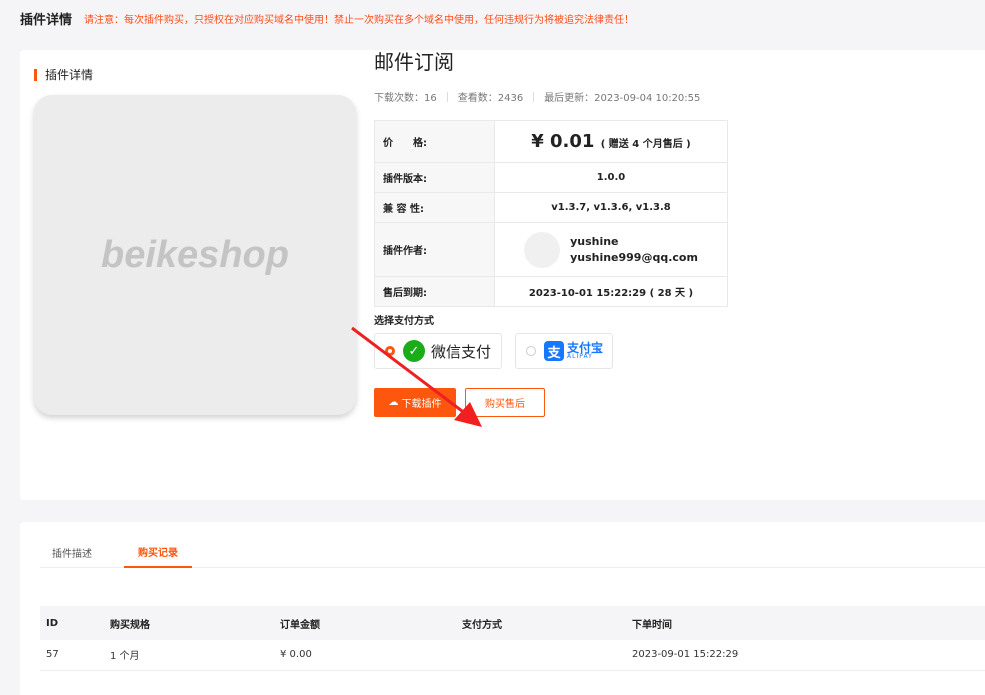 This screenshot has width=985, height=695. Describe the element at coordinates (611, 207) in the screenshot. I see `compat-value: v1.3.7, v1.3.6, v1.3.8` at that location.